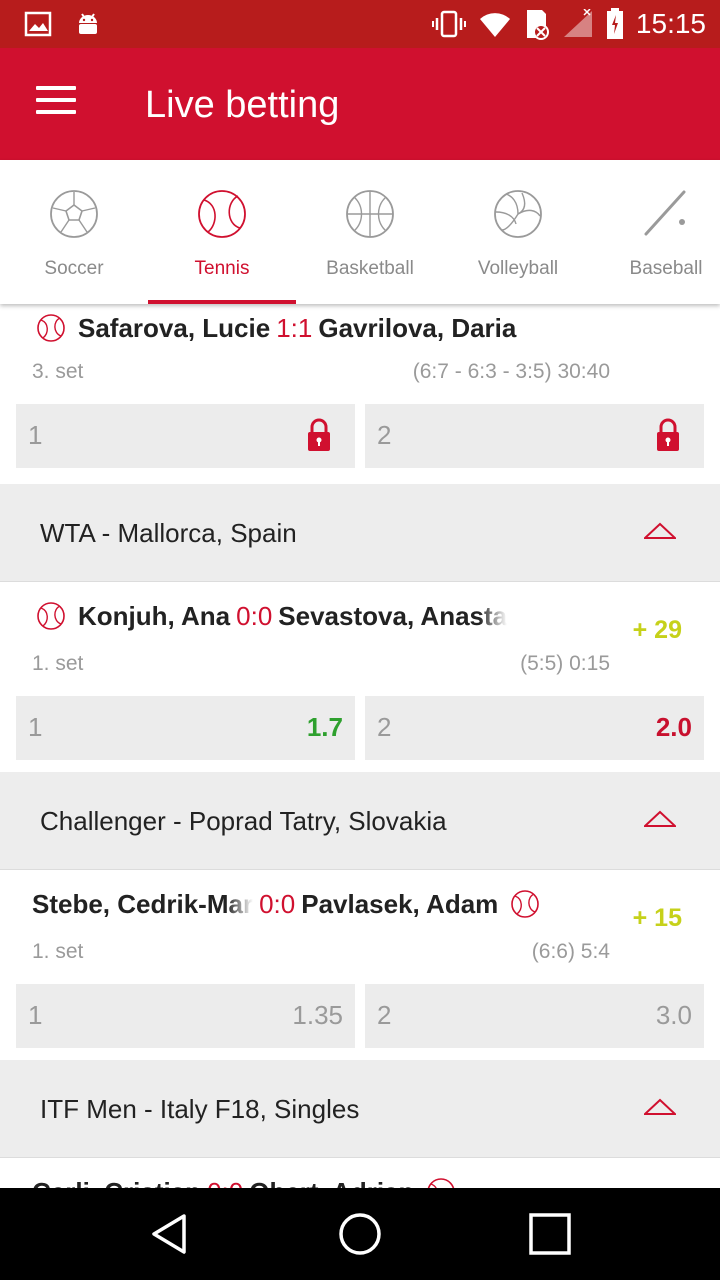 The height and width of the screenshot is (1280, 720). I want to click on player-1: Stebe, Cedrik-Mar, so click(143, 903).